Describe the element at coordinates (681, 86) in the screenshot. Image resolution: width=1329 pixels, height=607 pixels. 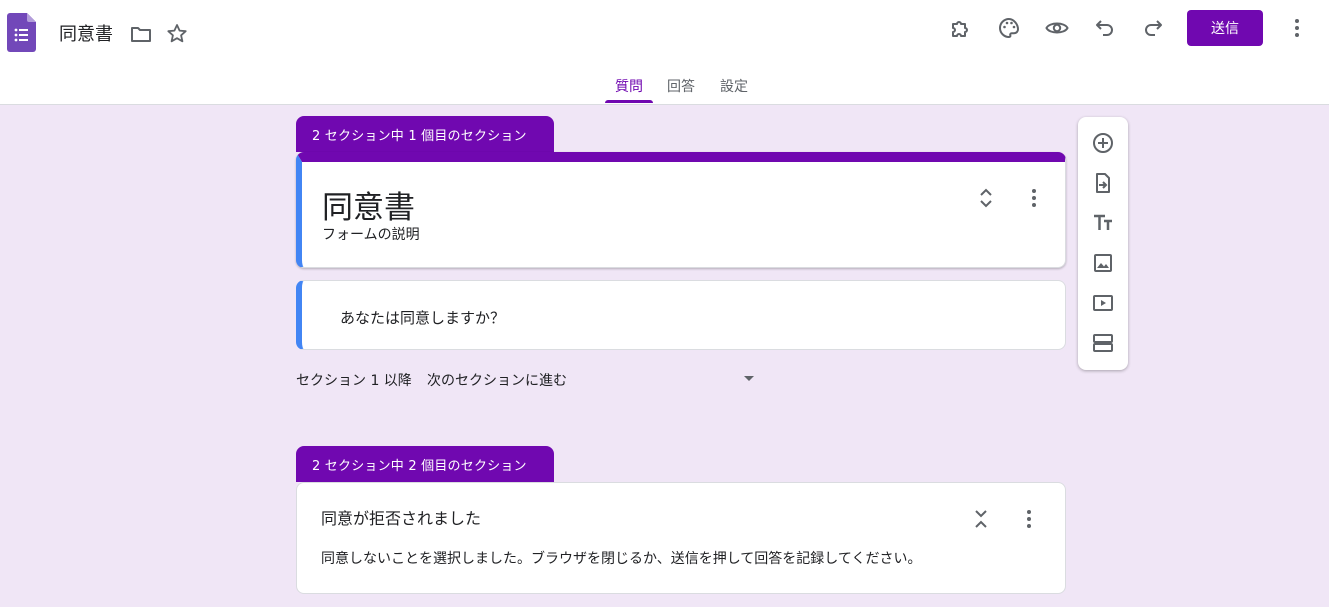
I see `tab-responses: 回答` at that location.